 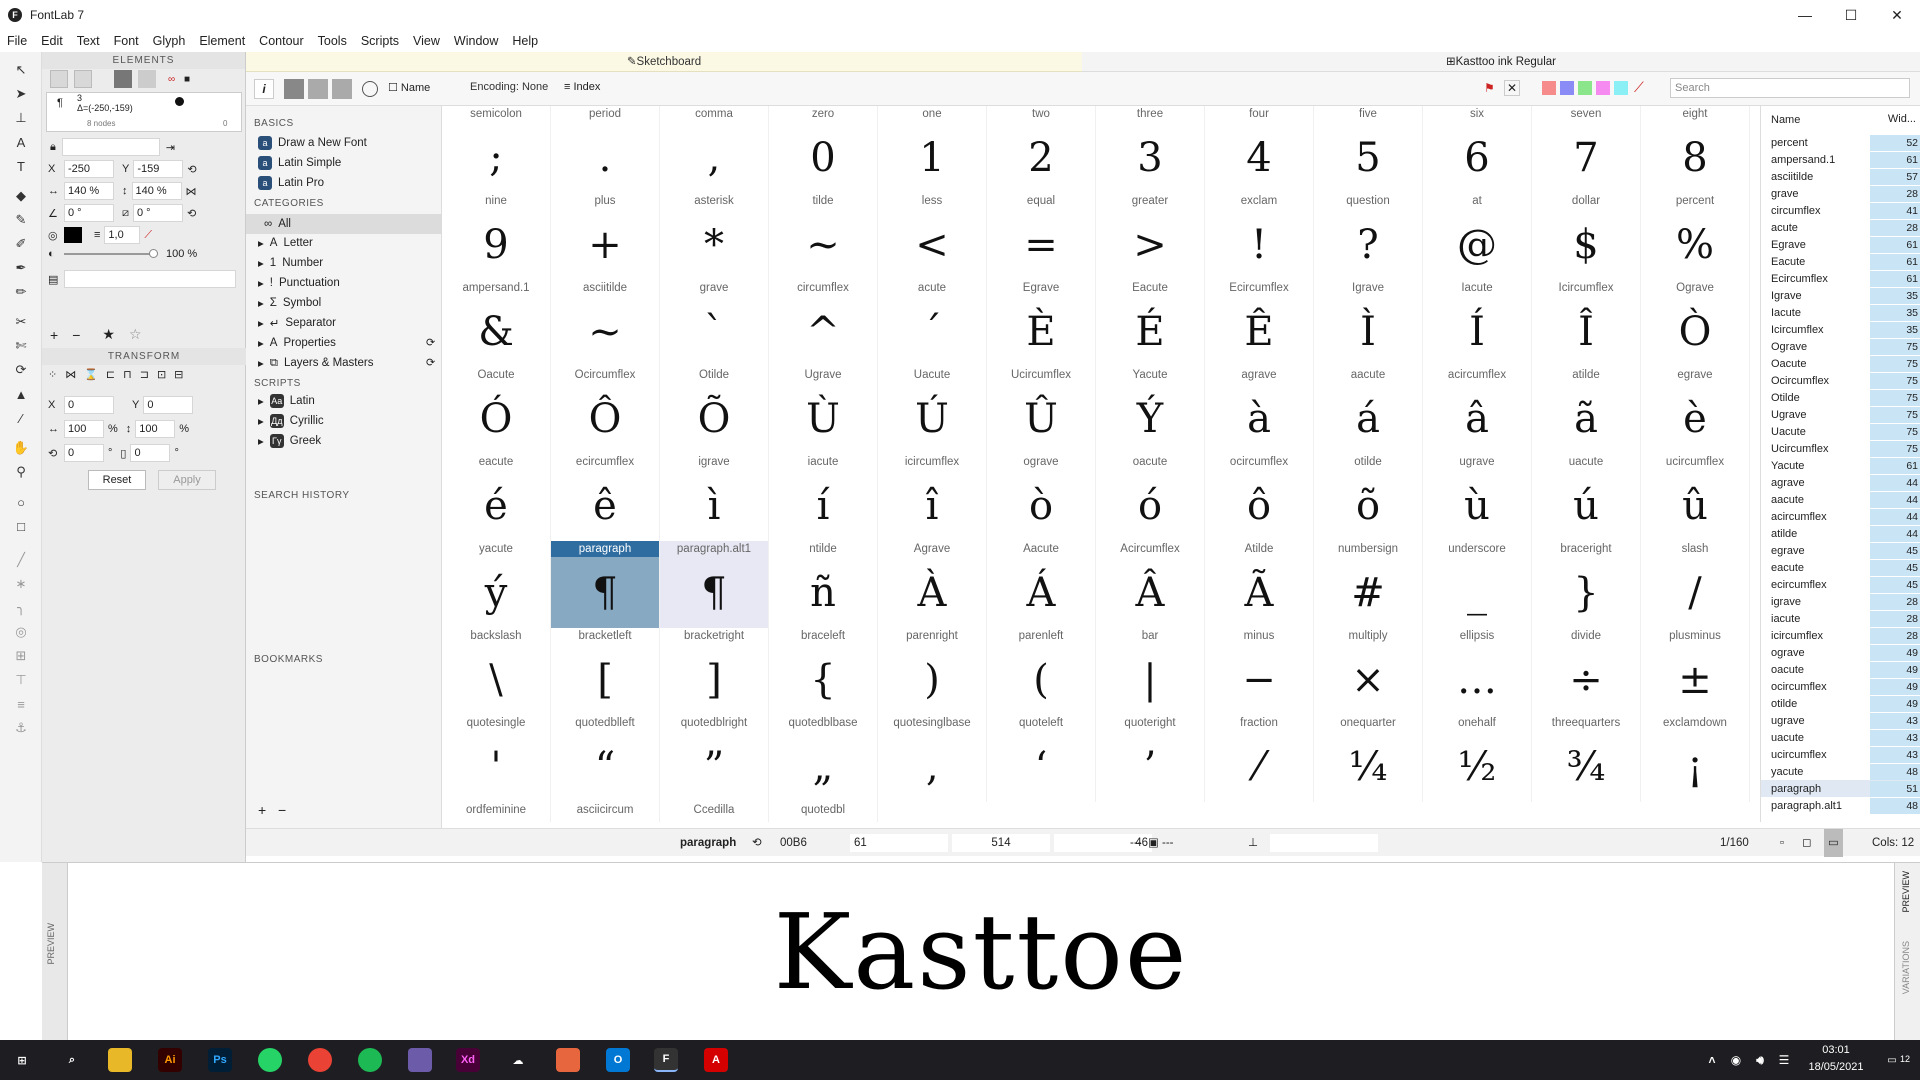 I want to click on node-tool-icon: ∗, so click(x=21, y=584).